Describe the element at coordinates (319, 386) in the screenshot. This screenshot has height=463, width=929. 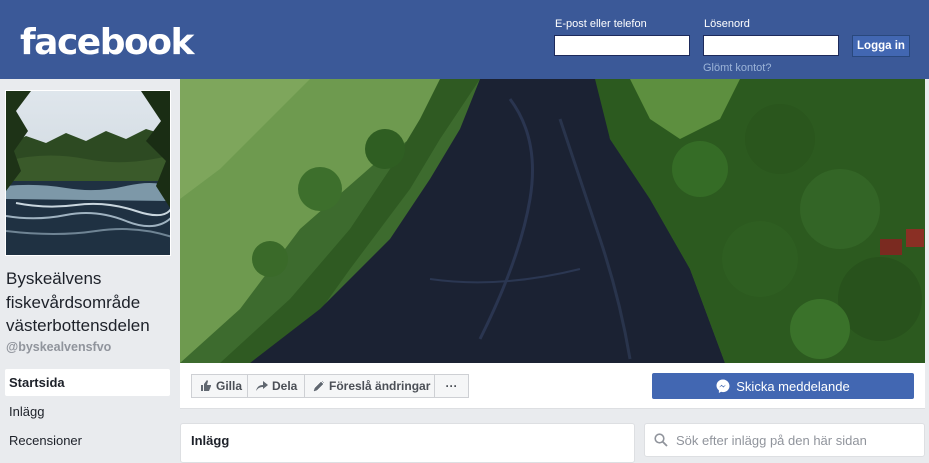
I see `pencil-icon` at that location.